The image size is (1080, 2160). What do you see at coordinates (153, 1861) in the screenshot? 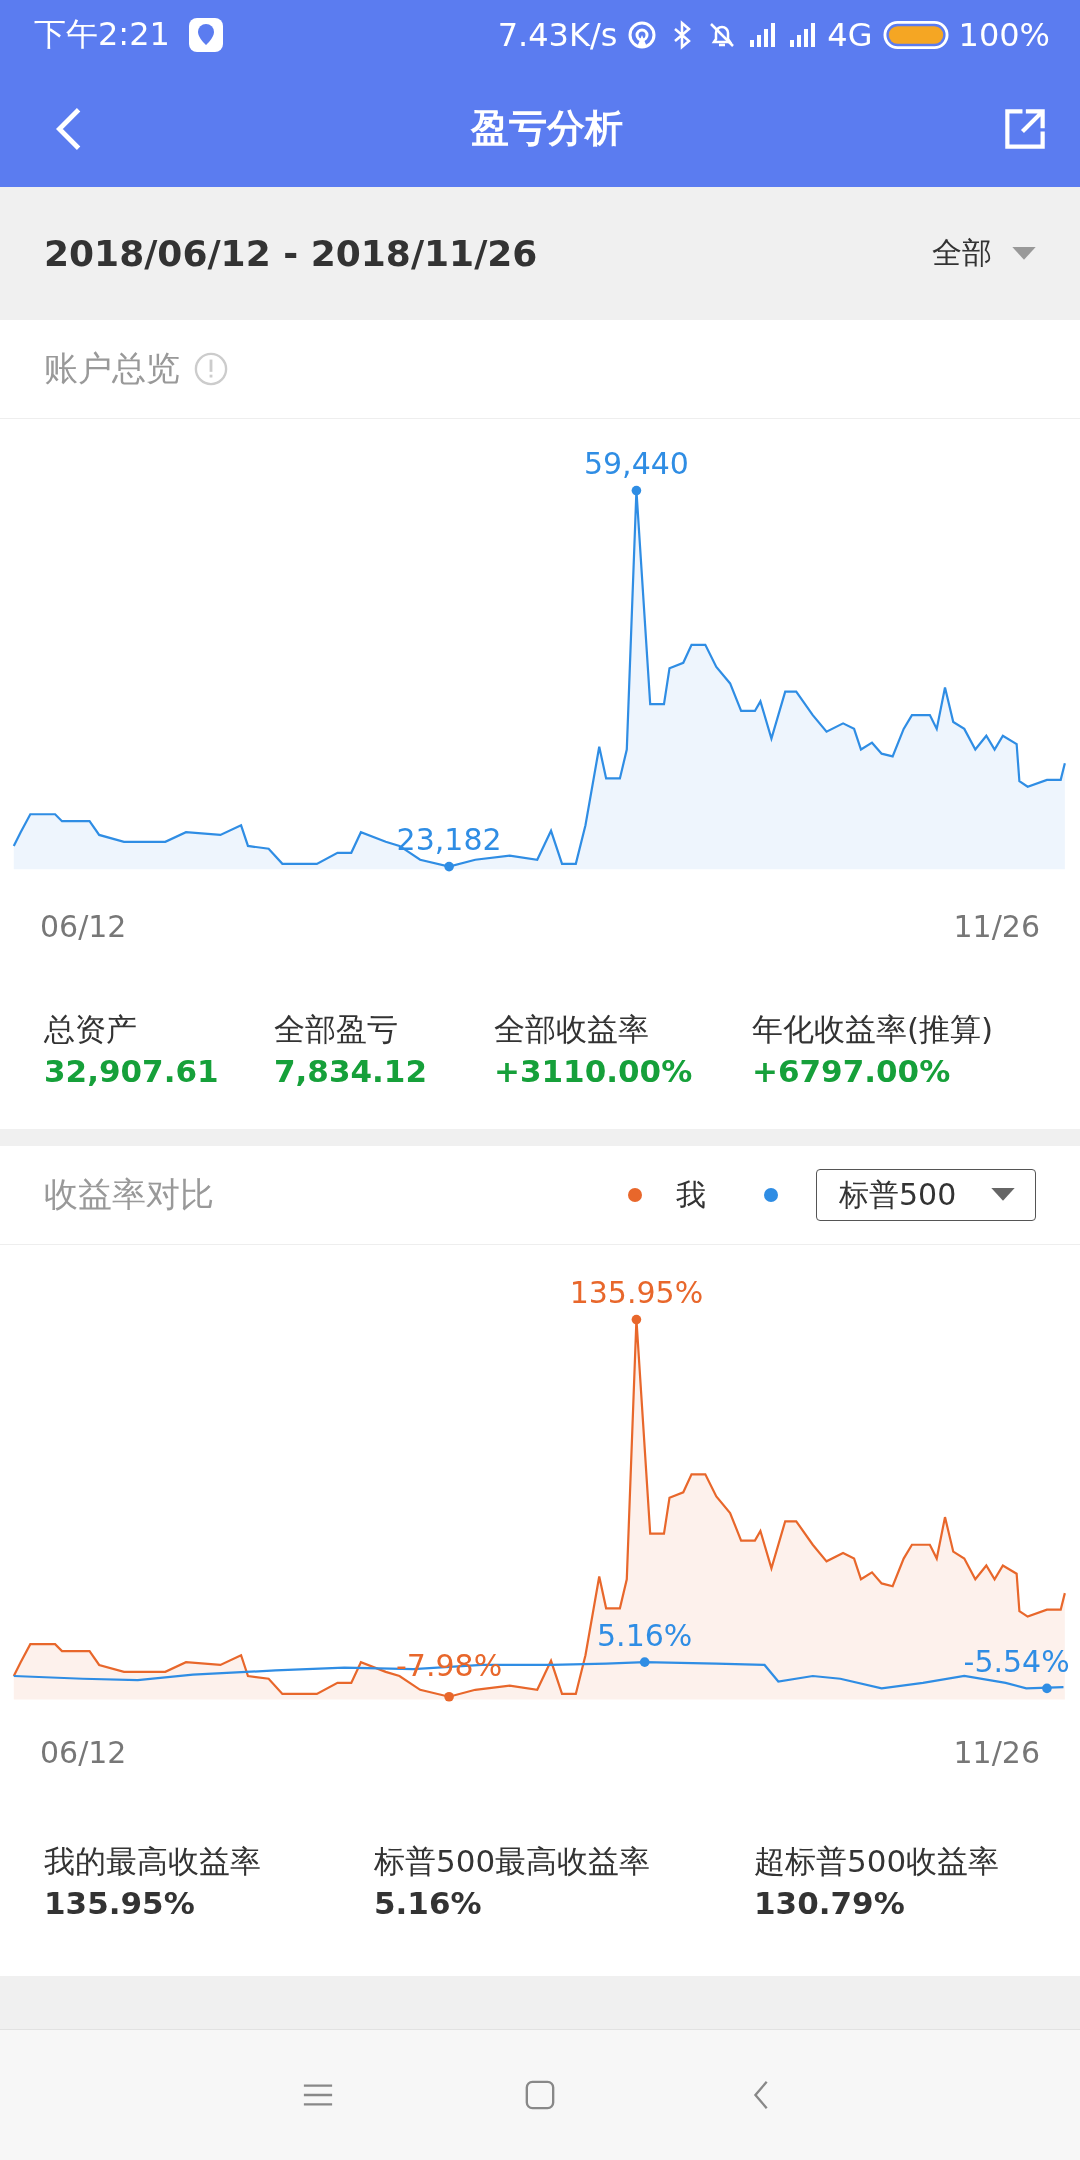
I see `stat-label: 我的最高收益率` at bounding box center [153, 1861].